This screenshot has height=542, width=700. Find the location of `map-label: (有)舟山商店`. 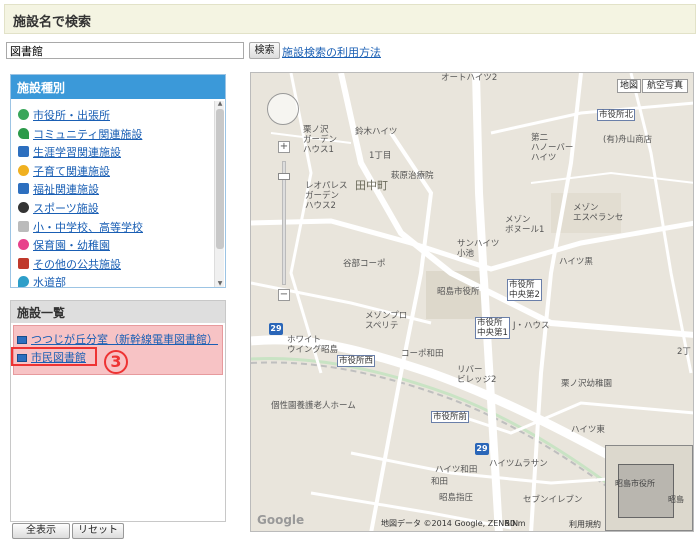

map-label: (有)舟山商店 is located at coordinates (628, 140).